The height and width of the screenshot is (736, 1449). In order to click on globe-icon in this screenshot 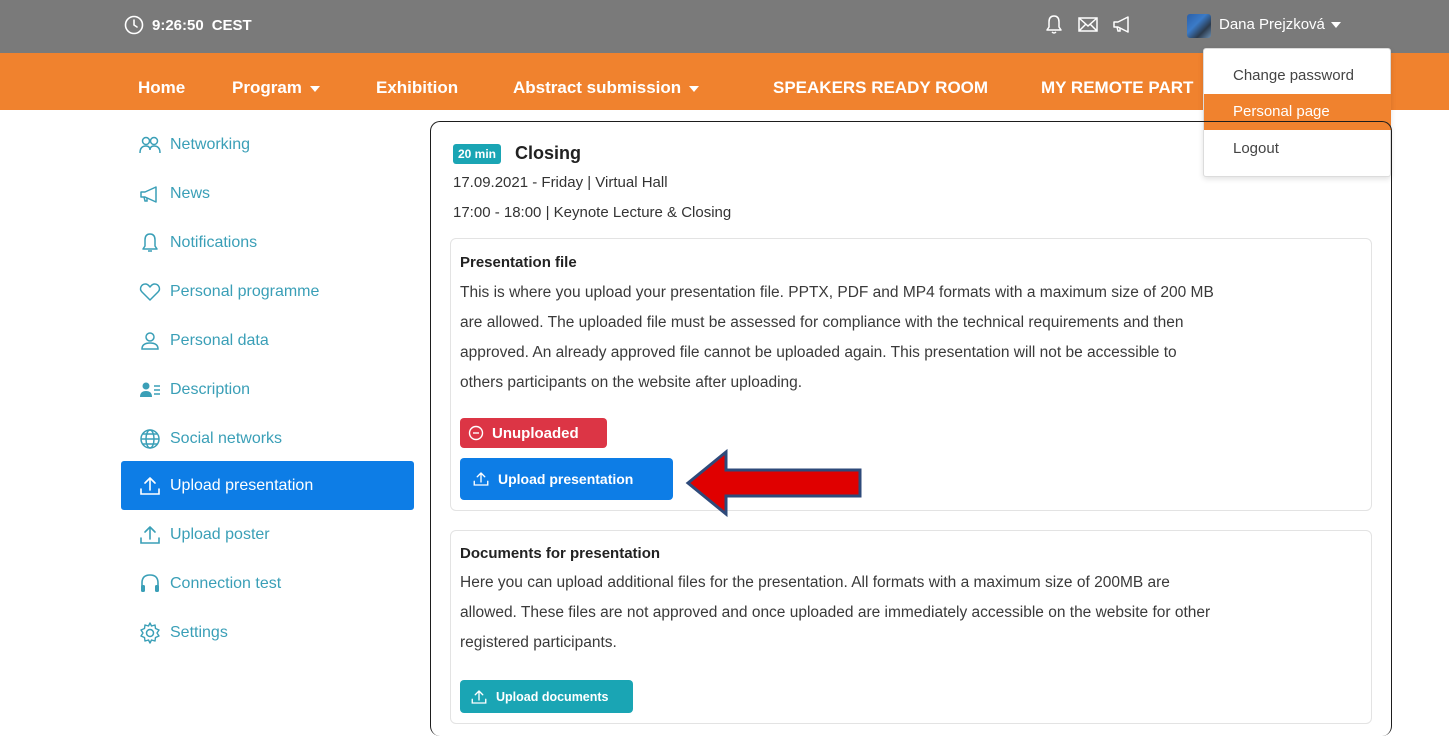, I will do `click(150, 438)`.